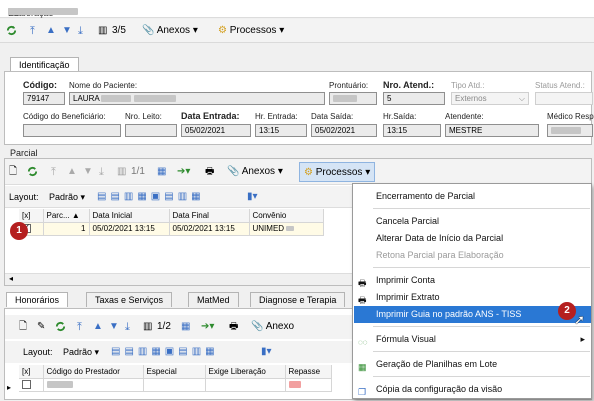 The height and width of the screenshot is (401, 594). Describe the element at coordinates (272, 327) in the screenshot. I see `bottom-anexos-button: 📎 Anexo` at that location.